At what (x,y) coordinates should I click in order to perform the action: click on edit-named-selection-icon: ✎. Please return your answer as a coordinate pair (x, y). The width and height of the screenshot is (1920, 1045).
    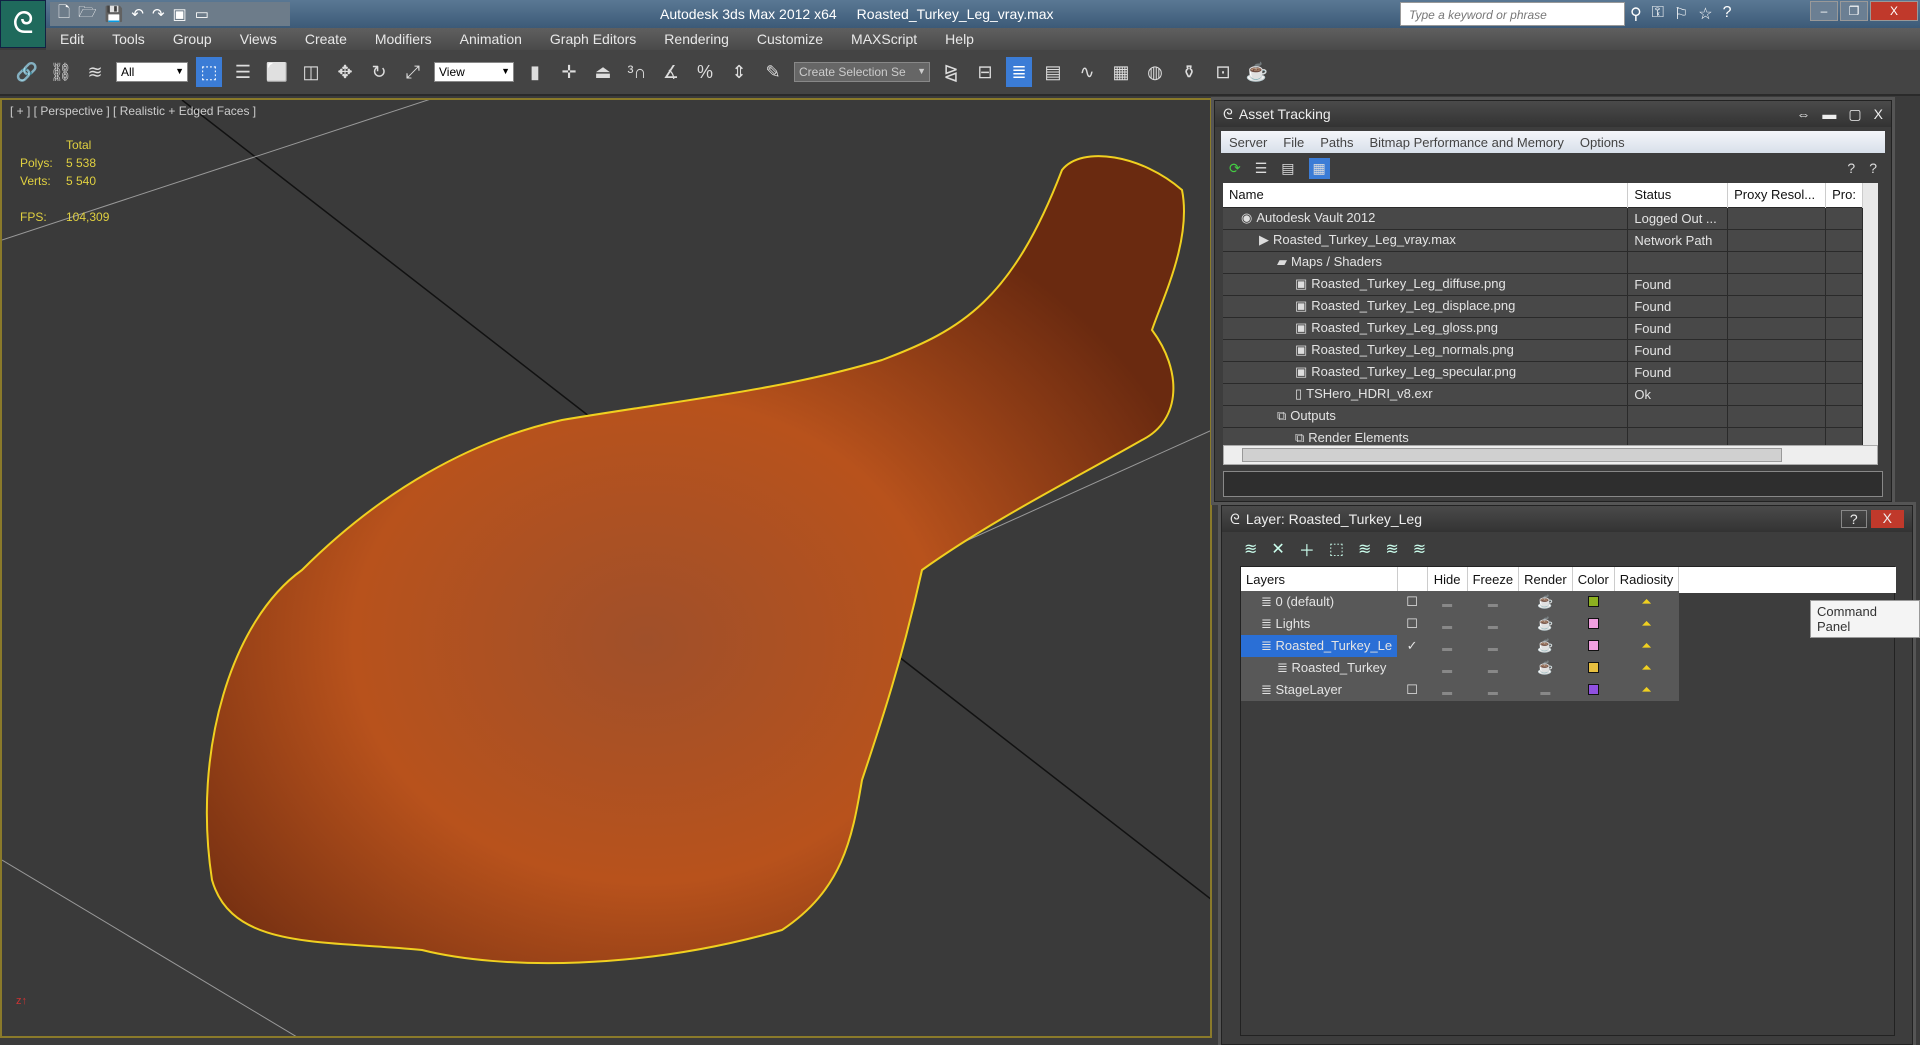
    Looking at the image, I should click on (773, 72).